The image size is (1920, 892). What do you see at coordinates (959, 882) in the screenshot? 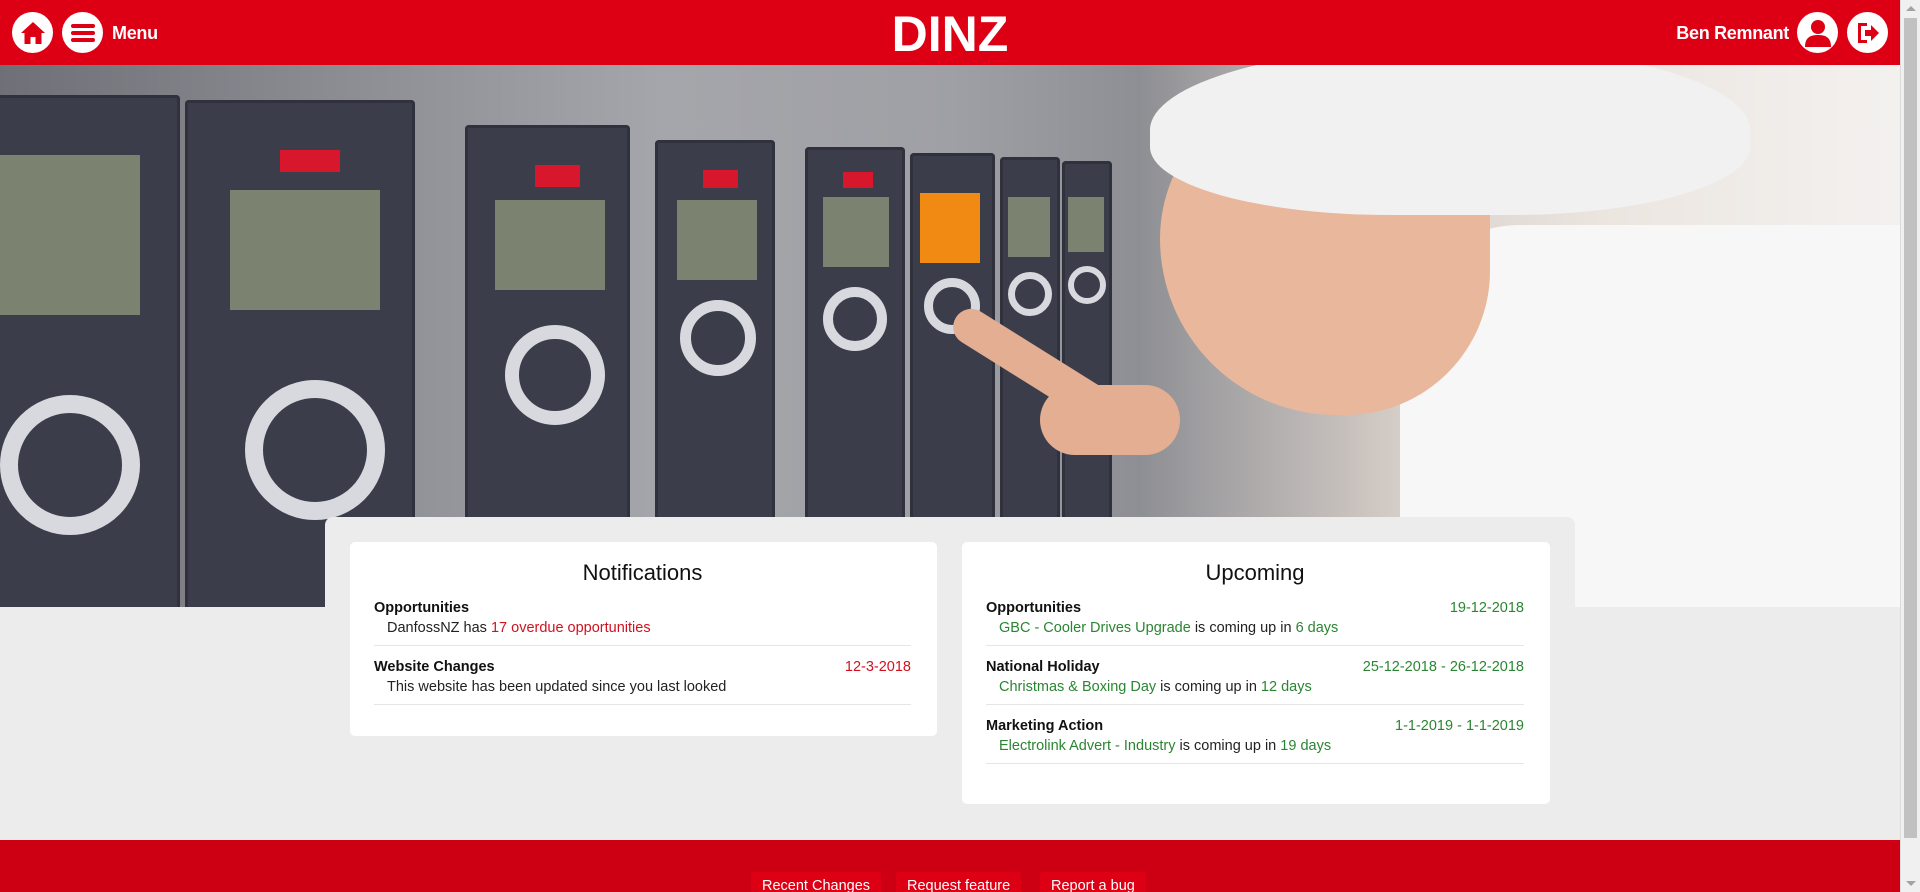
I see `request-feature-button: Request feature` at bounding box center [959, 882].